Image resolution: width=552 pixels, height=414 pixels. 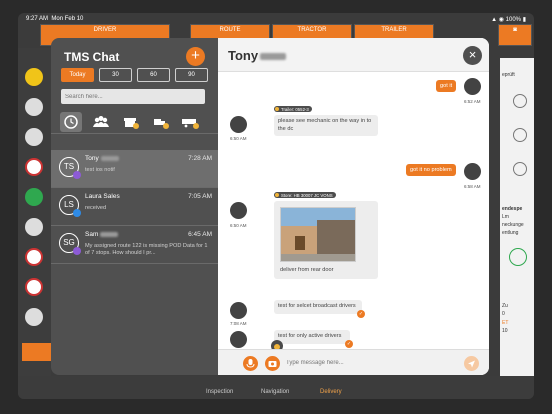 I want to click on conversation-time: 7:28 AM, so click(x=200, y=158).